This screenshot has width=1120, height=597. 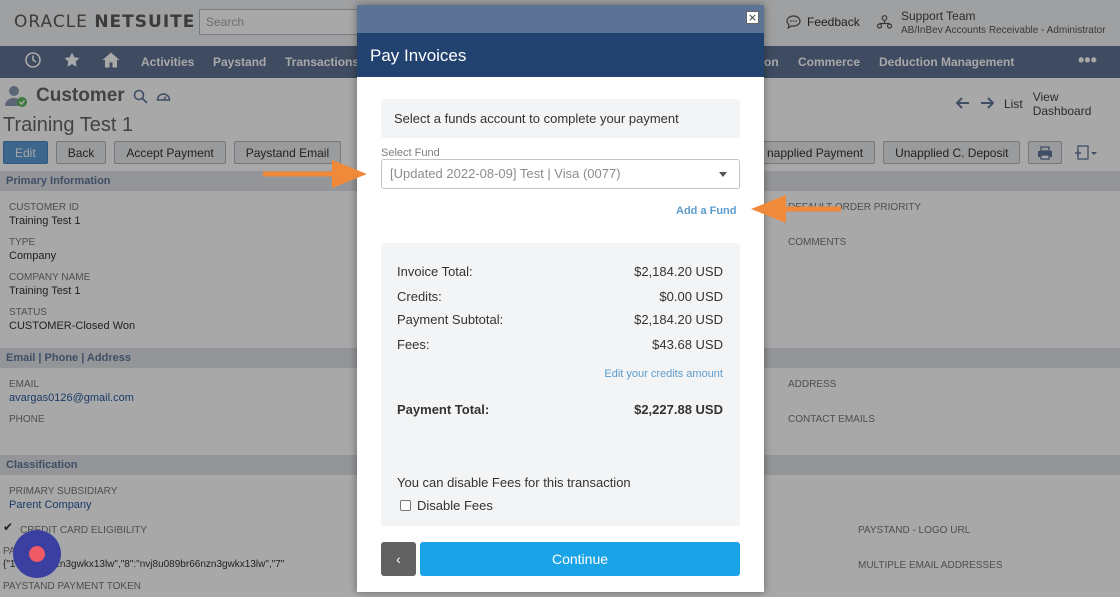 What do you see at coordinates (560, 271) in the screenshot?
I see `invoice-total-row: Invoice Total: $2,184.20 USD` at bounding box center [560, 271].